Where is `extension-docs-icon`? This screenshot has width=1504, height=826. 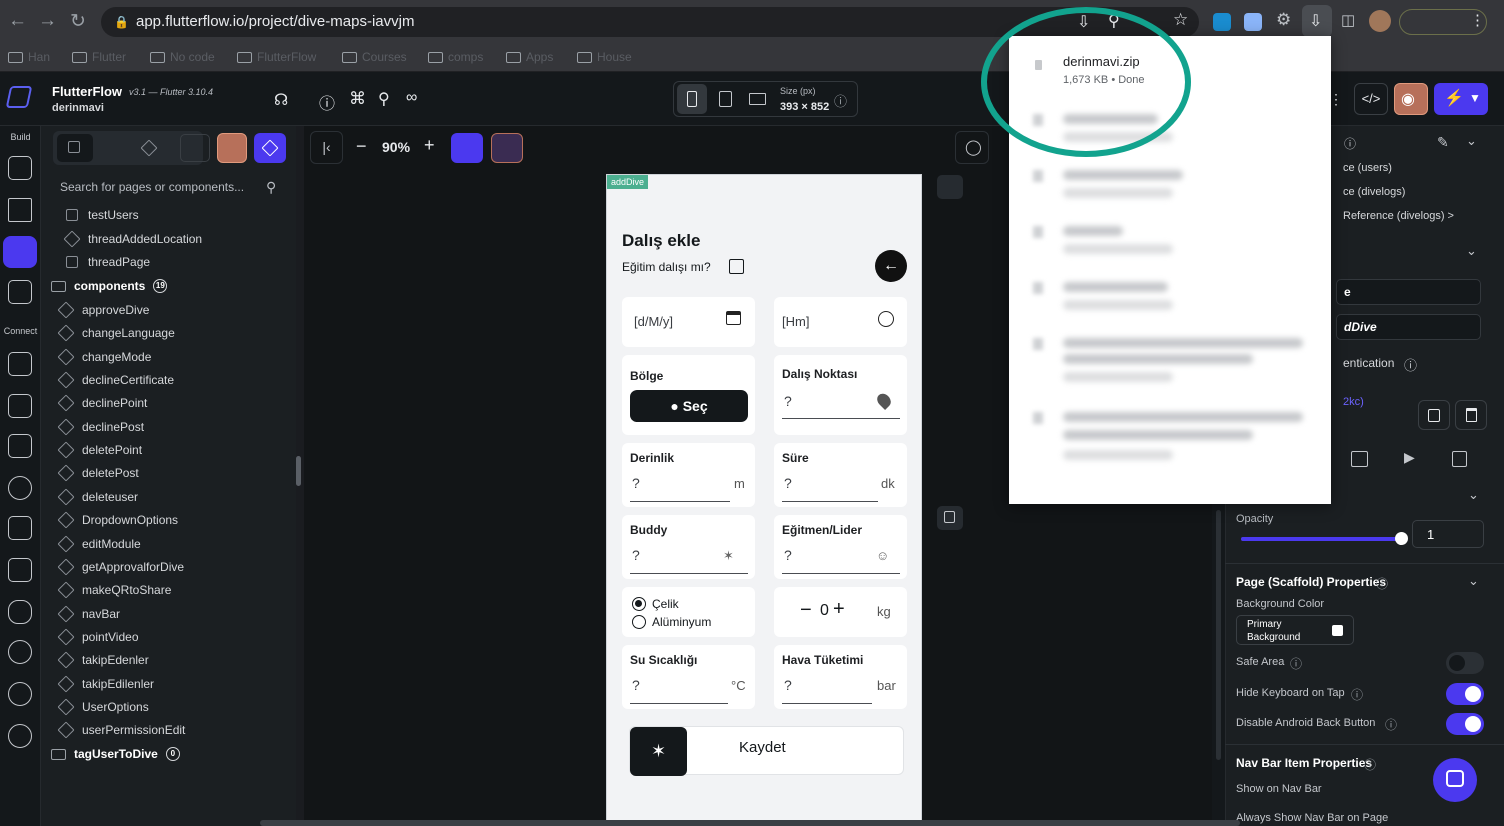 extension-docs-icon is located at coordinates (1253, 22).